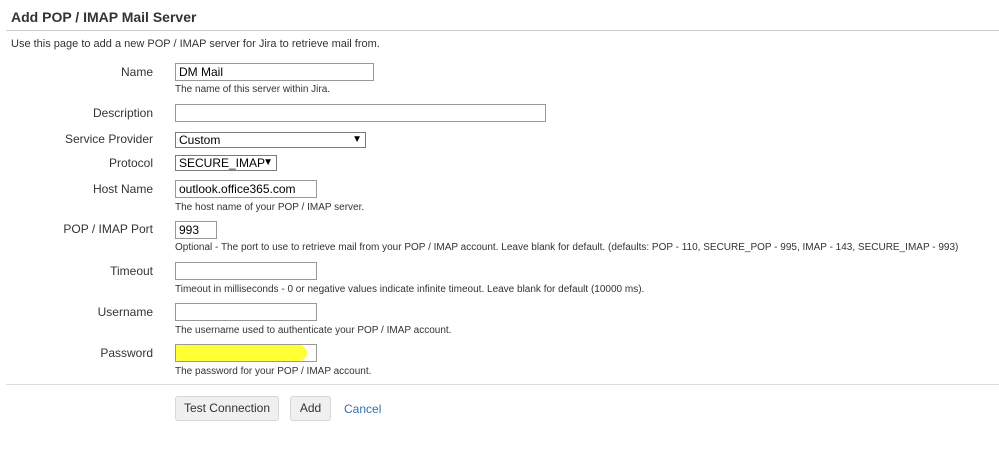  Describe the element at coordinates (200, 140) in the screenshot. I see `service-provider-value: Custom` at that location.